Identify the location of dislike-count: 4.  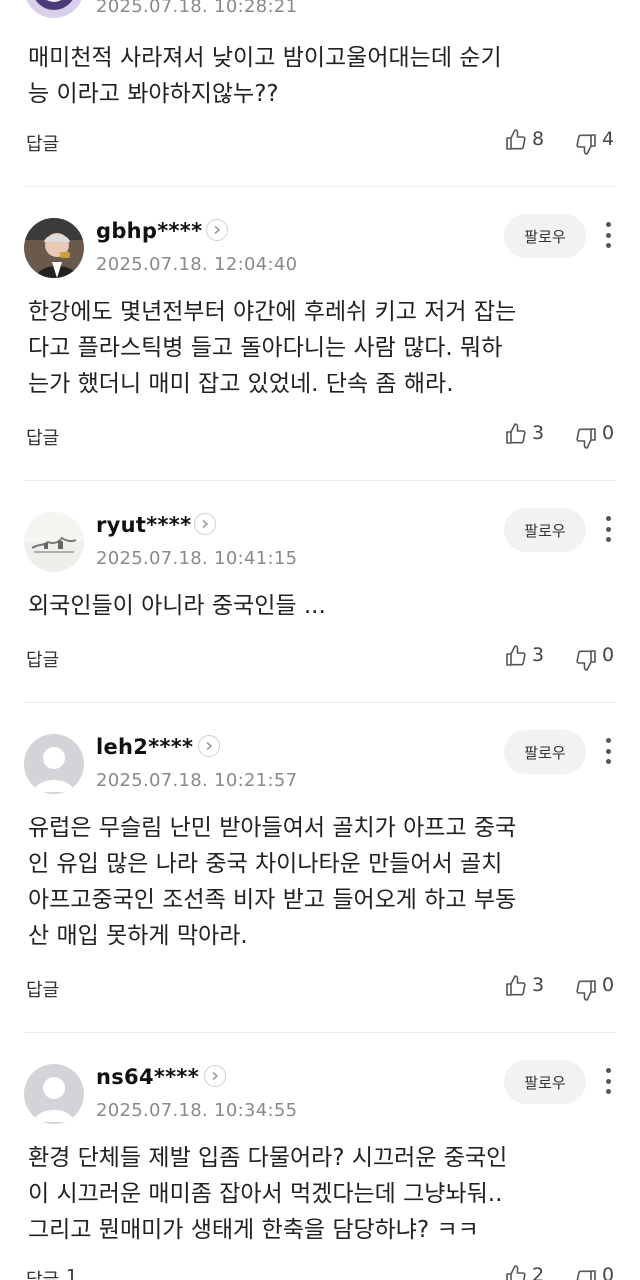
(608, 139).